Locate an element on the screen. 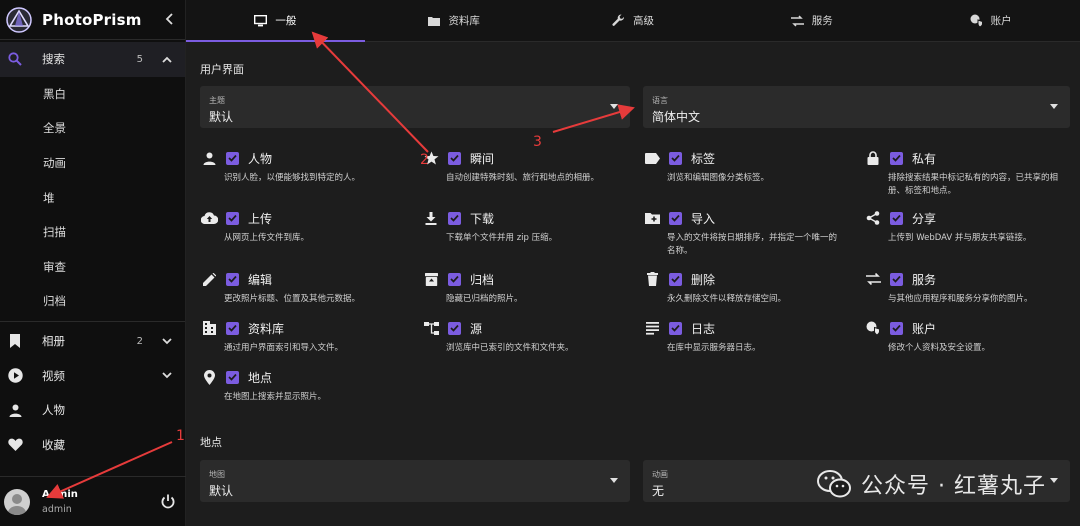 The height and width of the screenshot is (526, 1080). feature-desc: 通过用户界面索引和导入文件。 is located at coordinates (284, 348).